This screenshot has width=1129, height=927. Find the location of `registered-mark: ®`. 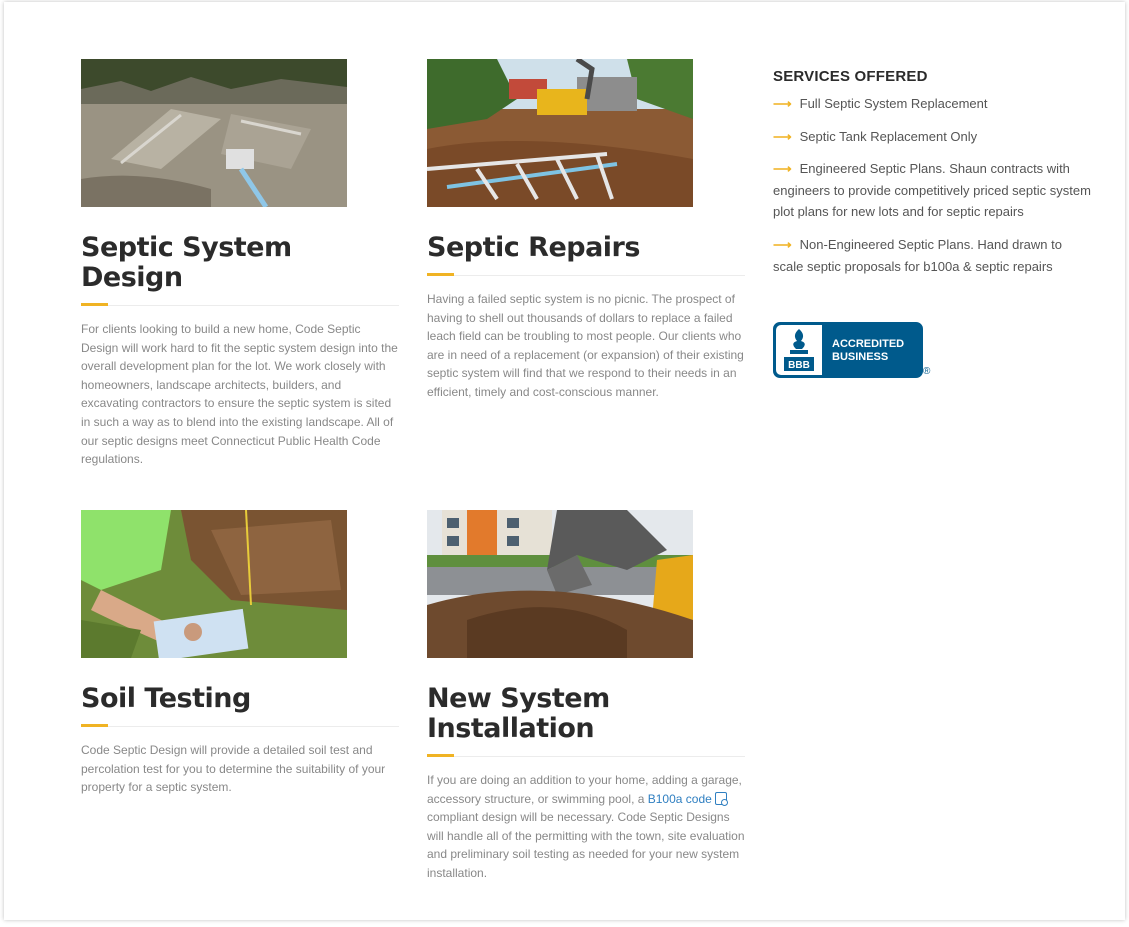

registered-mark: ® is located at coordinates (927, 371).